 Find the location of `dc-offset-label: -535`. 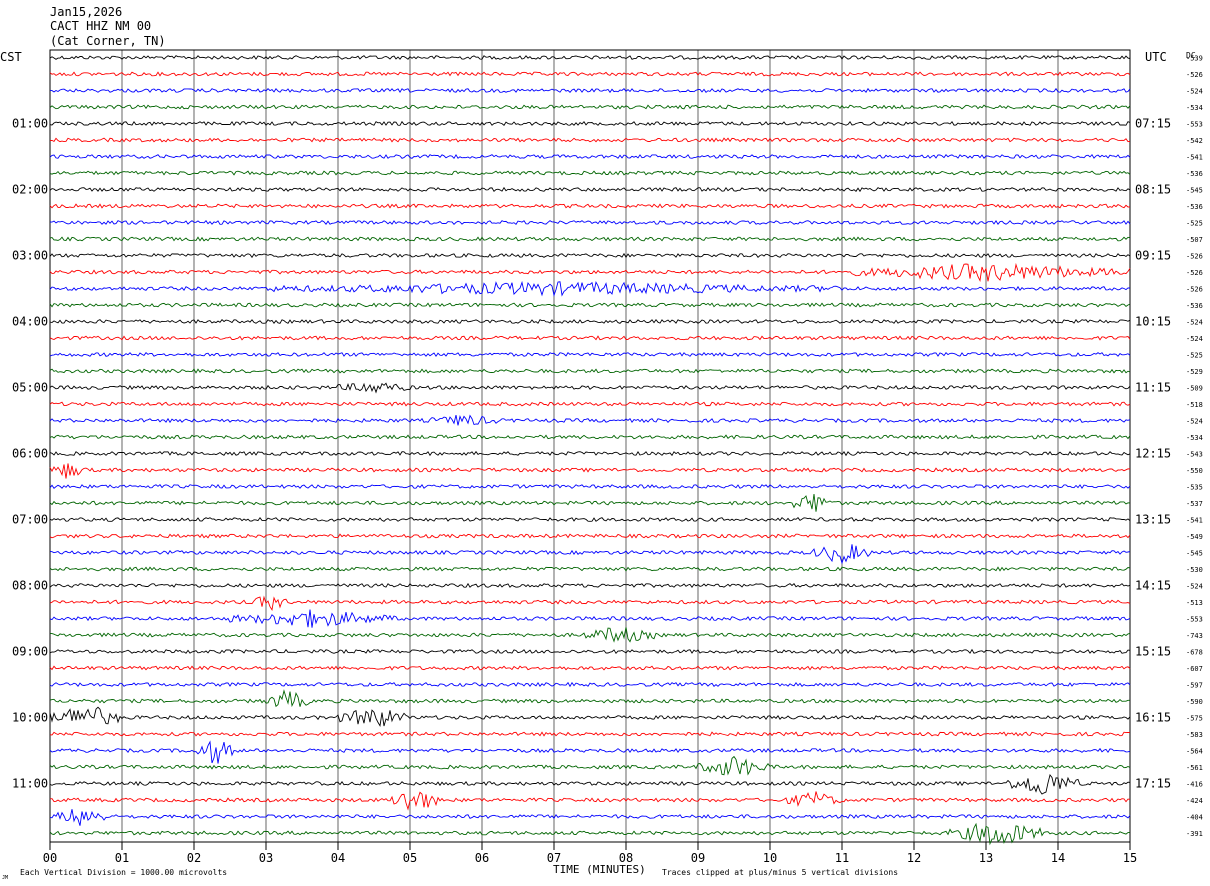

dc-offset-label: -535 is located at coordinates (1194, 488).